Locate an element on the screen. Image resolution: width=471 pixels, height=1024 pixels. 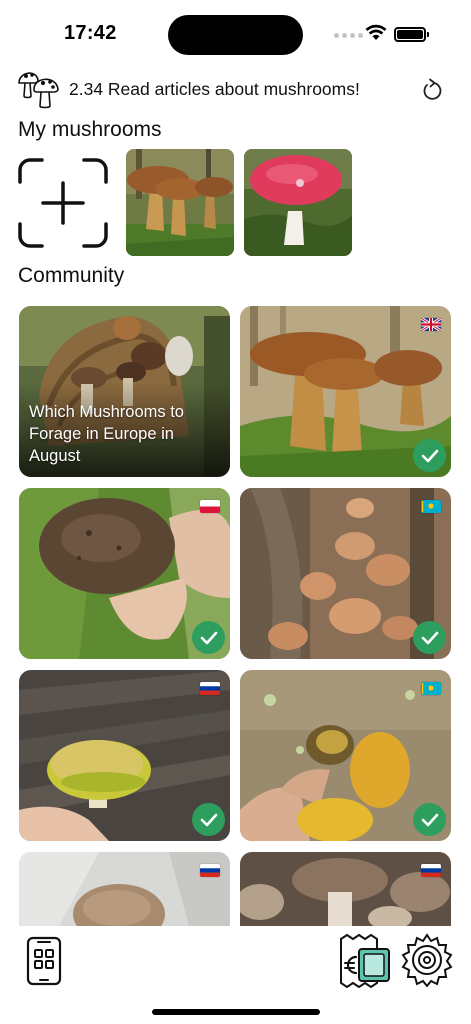
russula-photo is located at coordinates (298, 202).